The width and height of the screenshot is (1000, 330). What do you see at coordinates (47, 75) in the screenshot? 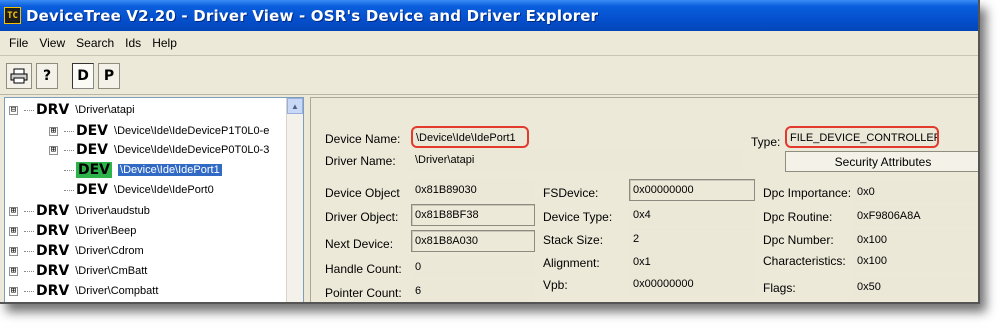
I see `help-button: ?` at bounding box center [47, 75].